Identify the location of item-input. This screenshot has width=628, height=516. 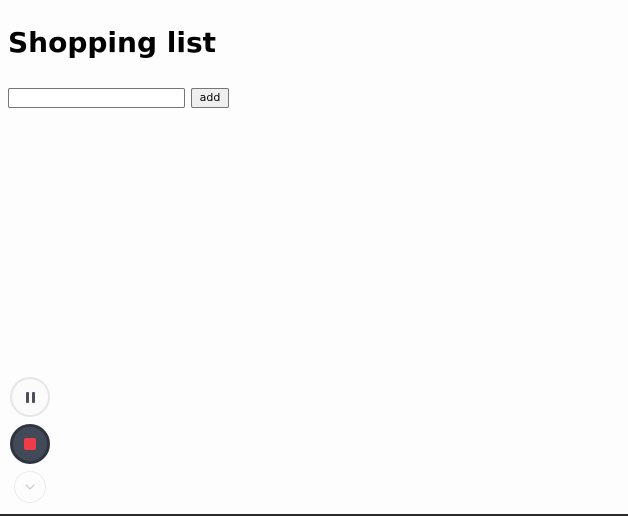
(96, 98).